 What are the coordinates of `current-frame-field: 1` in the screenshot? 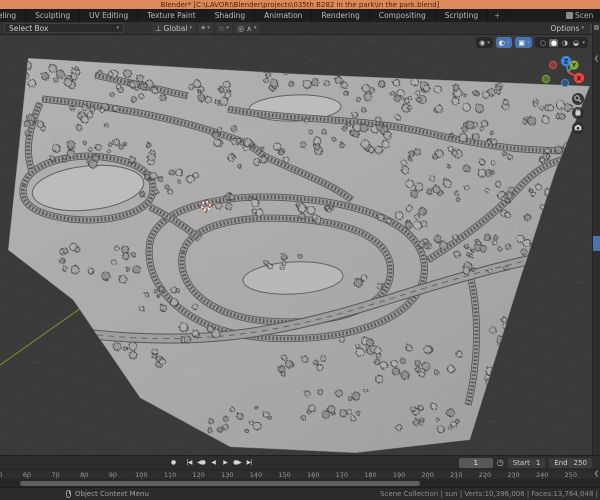 It's located at (475, 462).